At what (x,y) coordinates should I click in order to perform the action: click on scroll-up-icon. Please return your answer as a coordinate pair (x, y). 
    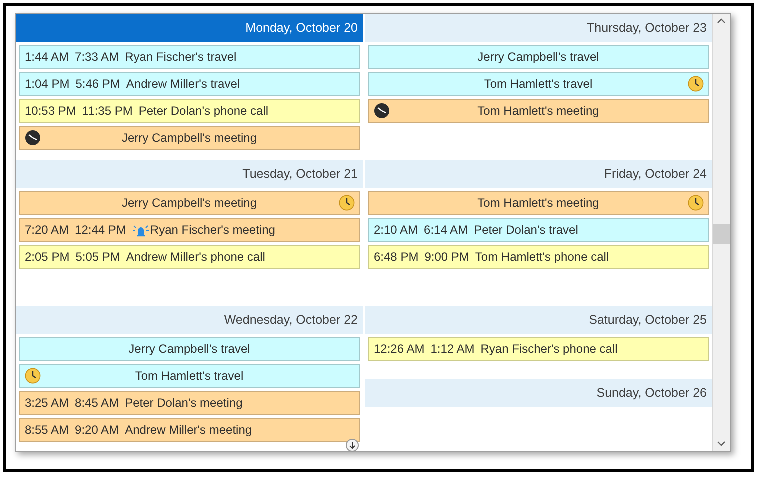
    Looking at the image, I should click on (721, 21).